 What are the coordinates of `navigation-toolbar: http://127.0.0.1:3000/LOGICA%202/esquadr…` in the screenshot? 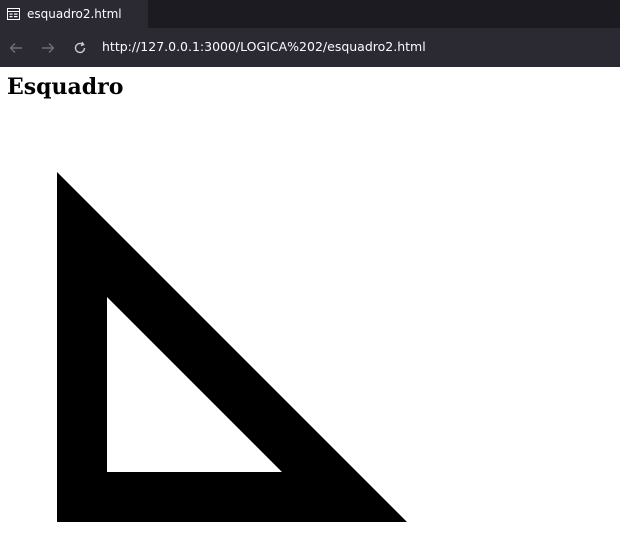 It's located at (310, 47).